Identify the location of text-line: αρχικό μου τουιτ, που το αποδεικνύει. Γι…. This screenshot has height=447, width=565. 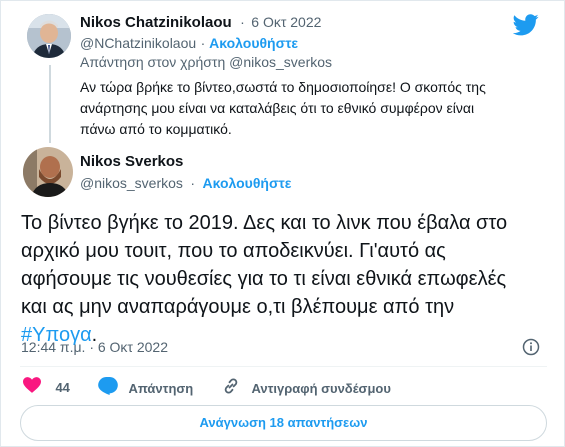
(233, 251).